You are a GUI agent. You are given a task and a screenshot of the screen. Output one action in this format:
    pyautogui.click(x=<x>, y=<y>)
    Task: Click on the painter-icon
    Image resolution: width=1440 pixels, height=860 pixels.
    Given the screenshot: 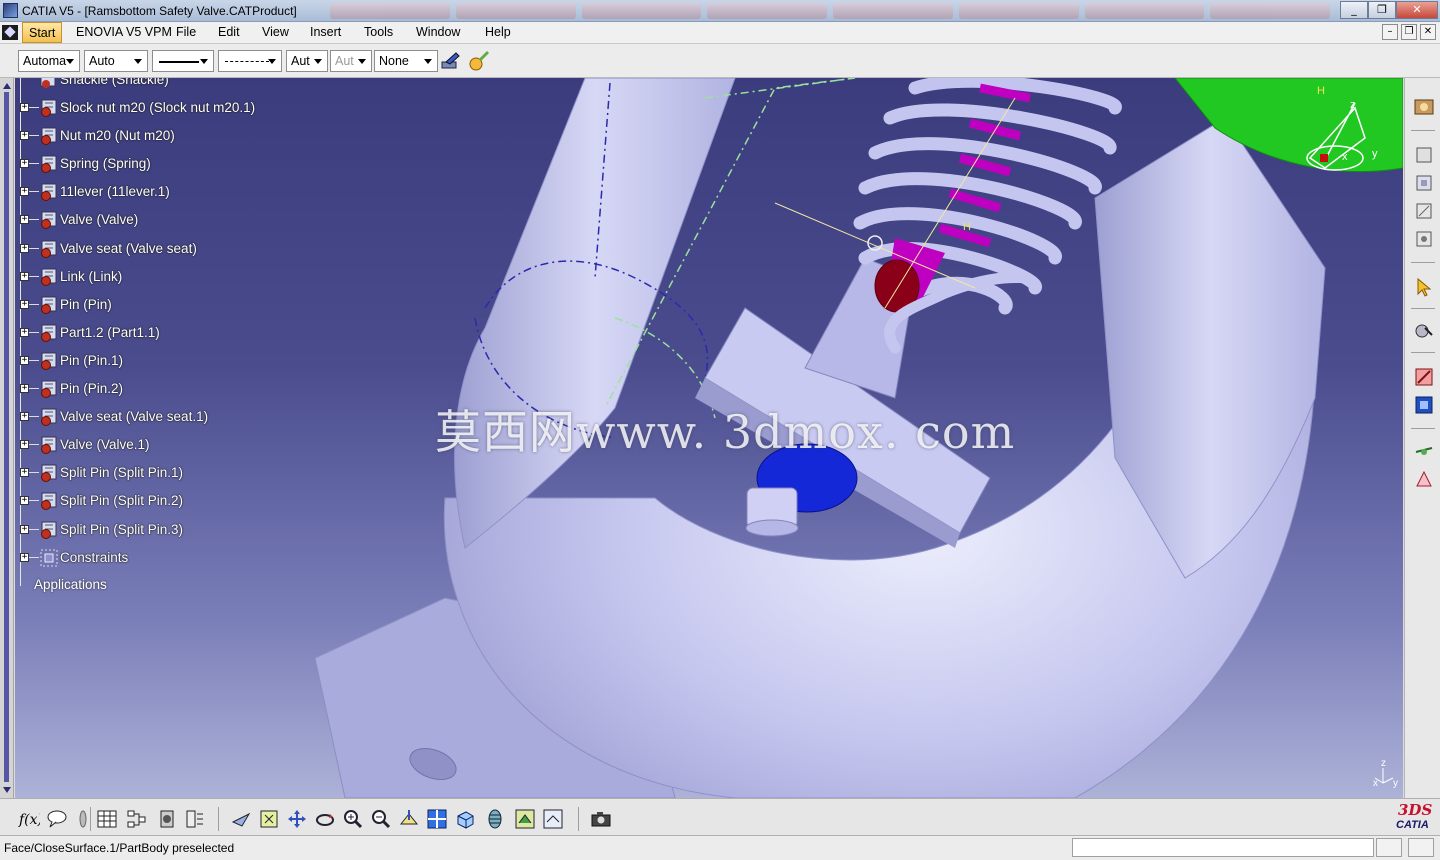 What is the action you would take?
    pyautogui.click(x=451, y=61)
    